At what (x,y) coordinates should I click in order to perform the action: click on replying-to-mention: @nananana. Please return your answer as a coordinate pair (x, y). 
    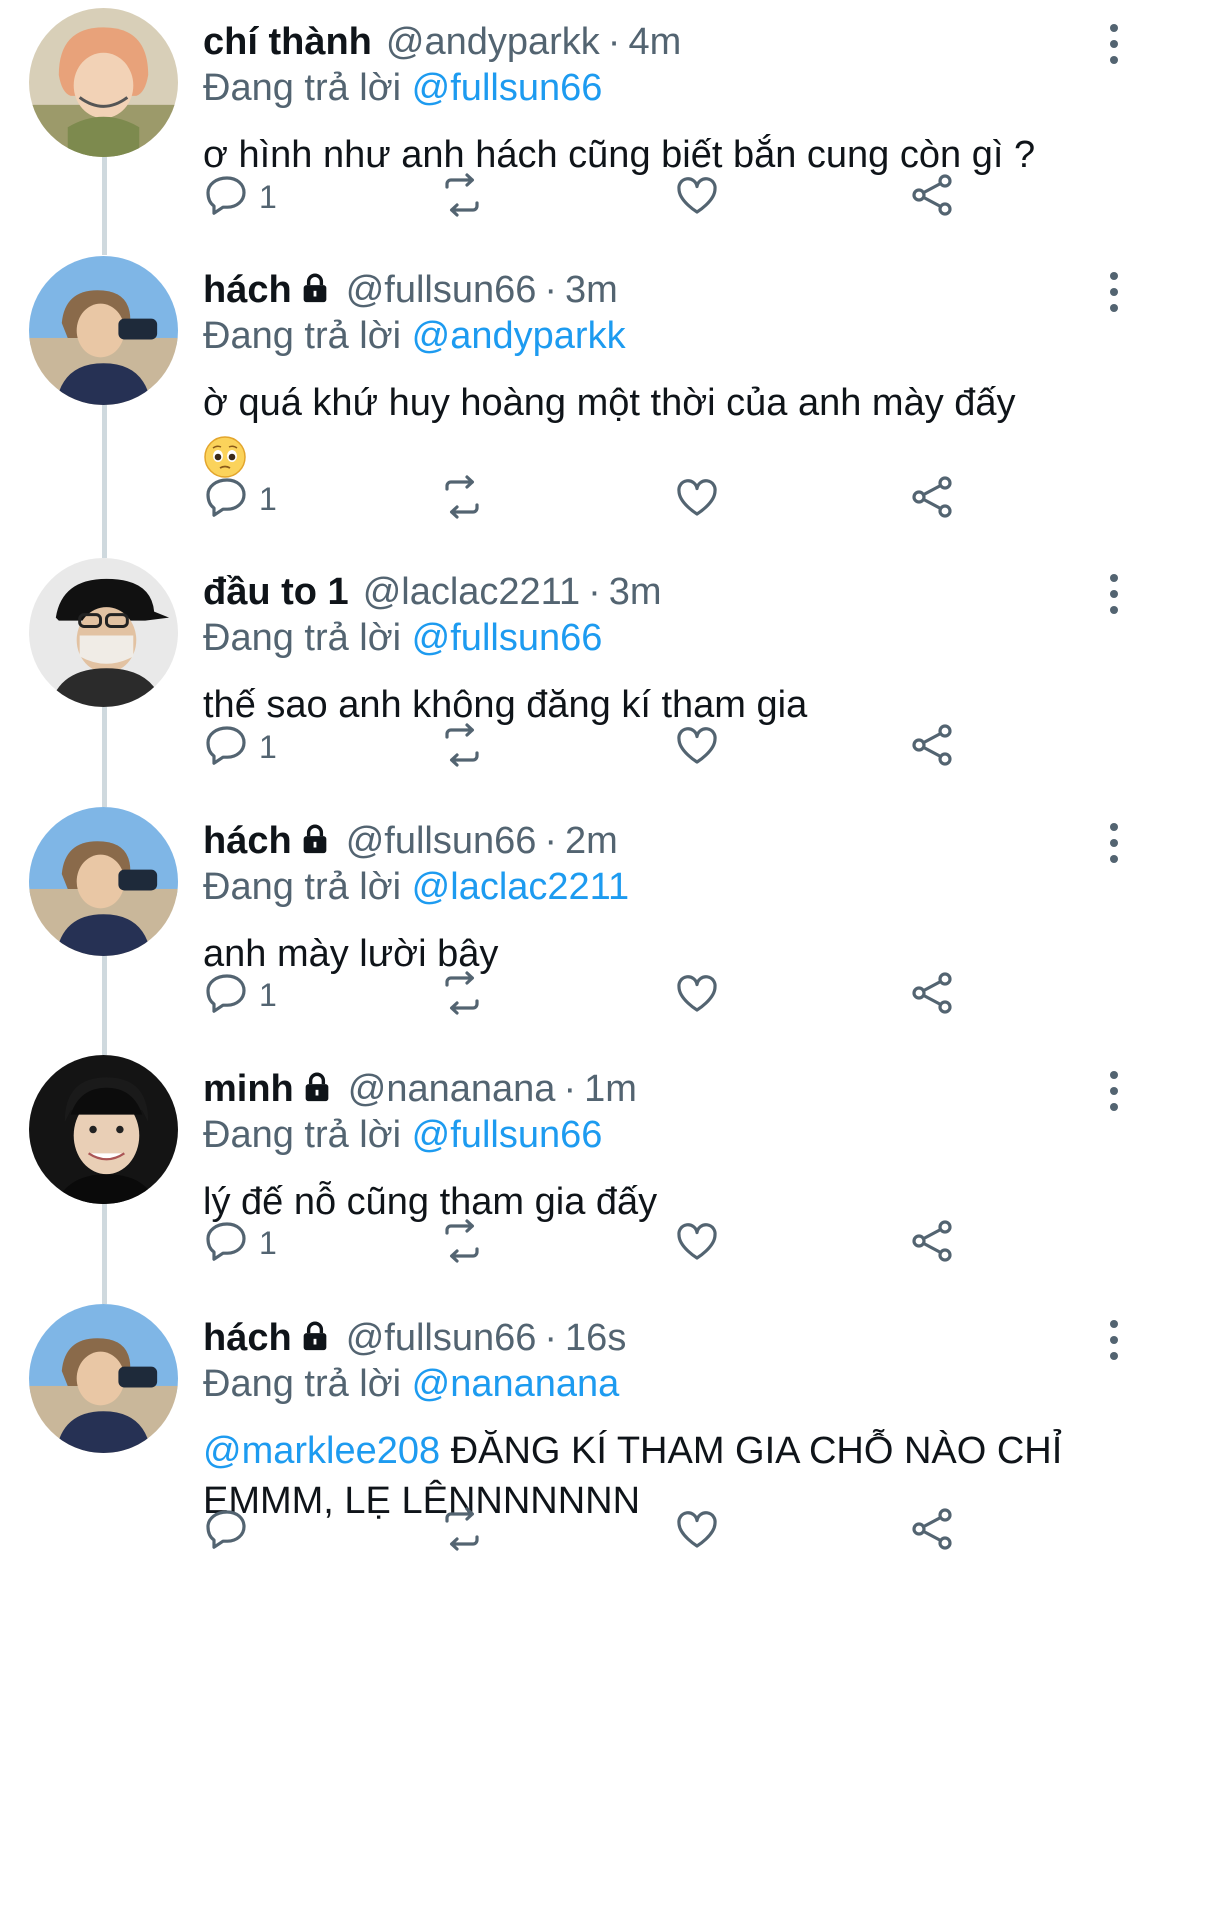
    Looking at the image, I should click on (516, 1384).